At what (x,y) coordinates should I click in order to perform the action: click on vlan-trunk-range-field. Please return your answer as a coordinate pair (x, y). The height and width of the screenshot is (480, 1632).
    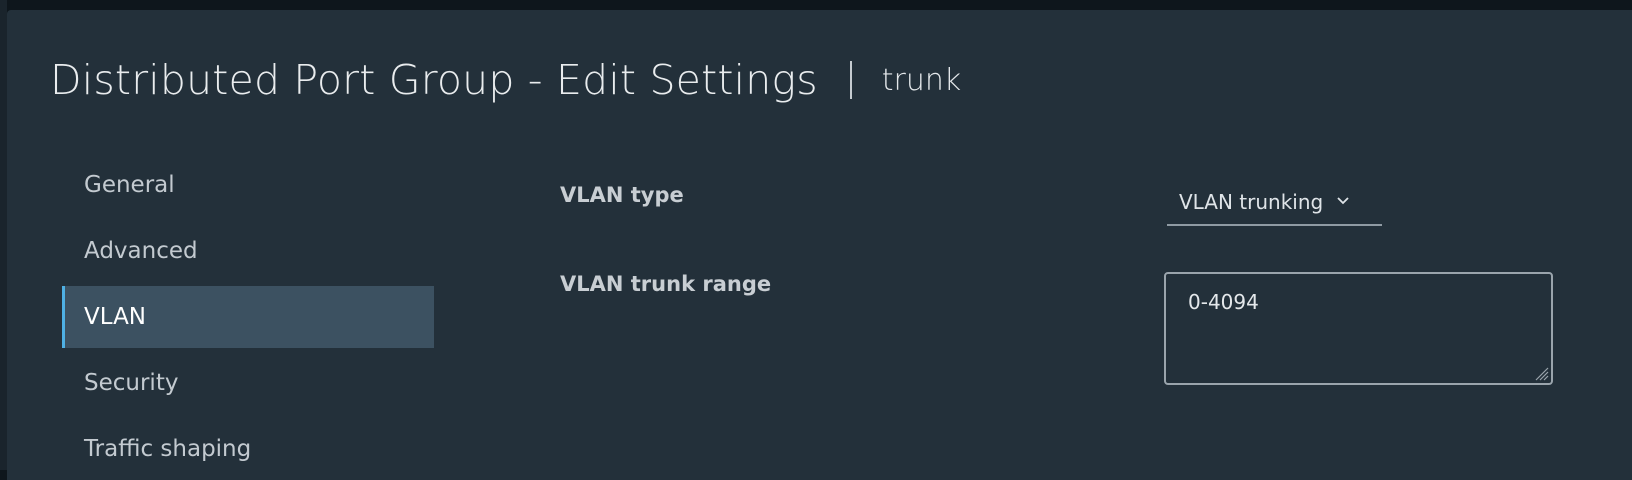
    Looking at the image, I should click on (1358, 328).